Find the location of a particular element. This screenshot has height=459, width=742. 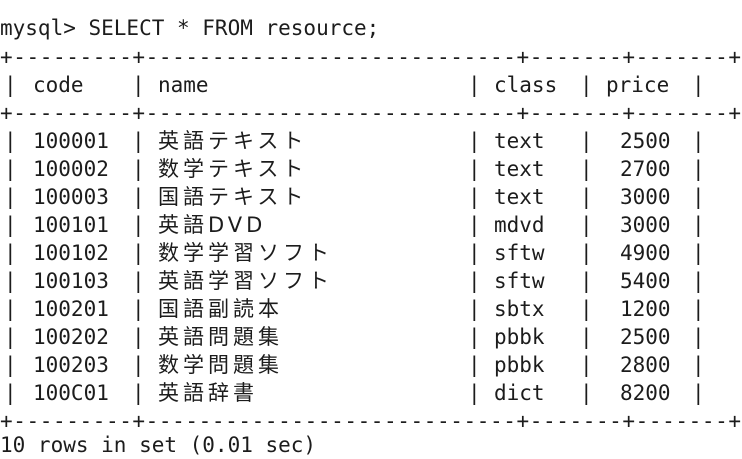

cell-code: 100102 is located at coordinates (71, 253).